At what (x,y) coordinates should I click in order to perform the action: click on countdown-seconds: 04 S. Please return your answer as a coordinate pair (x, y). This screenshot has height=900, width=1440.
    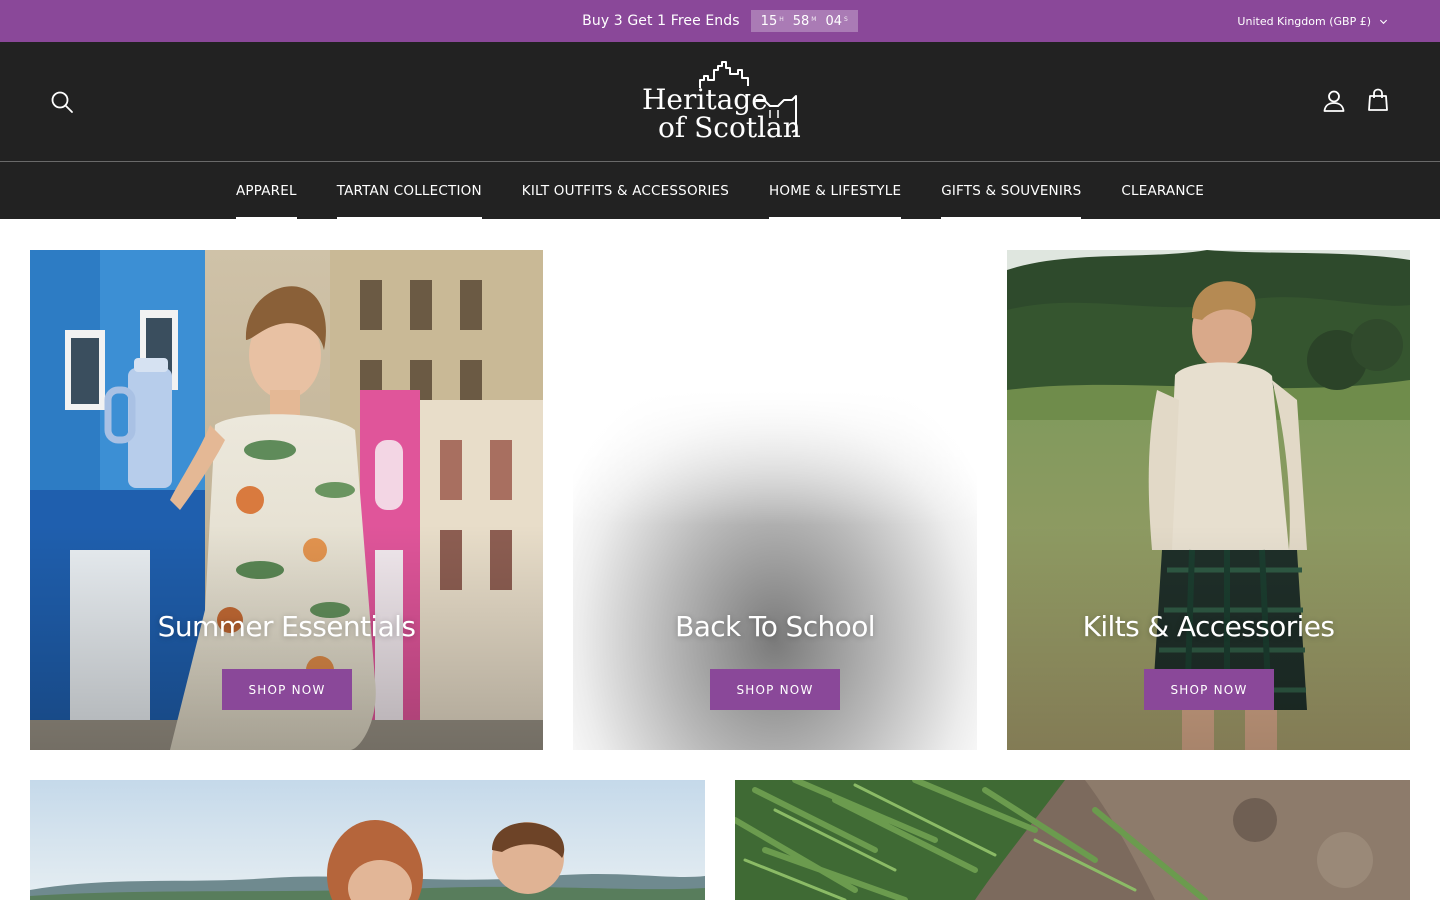
    Looking at the image, I should click on (836, 21).